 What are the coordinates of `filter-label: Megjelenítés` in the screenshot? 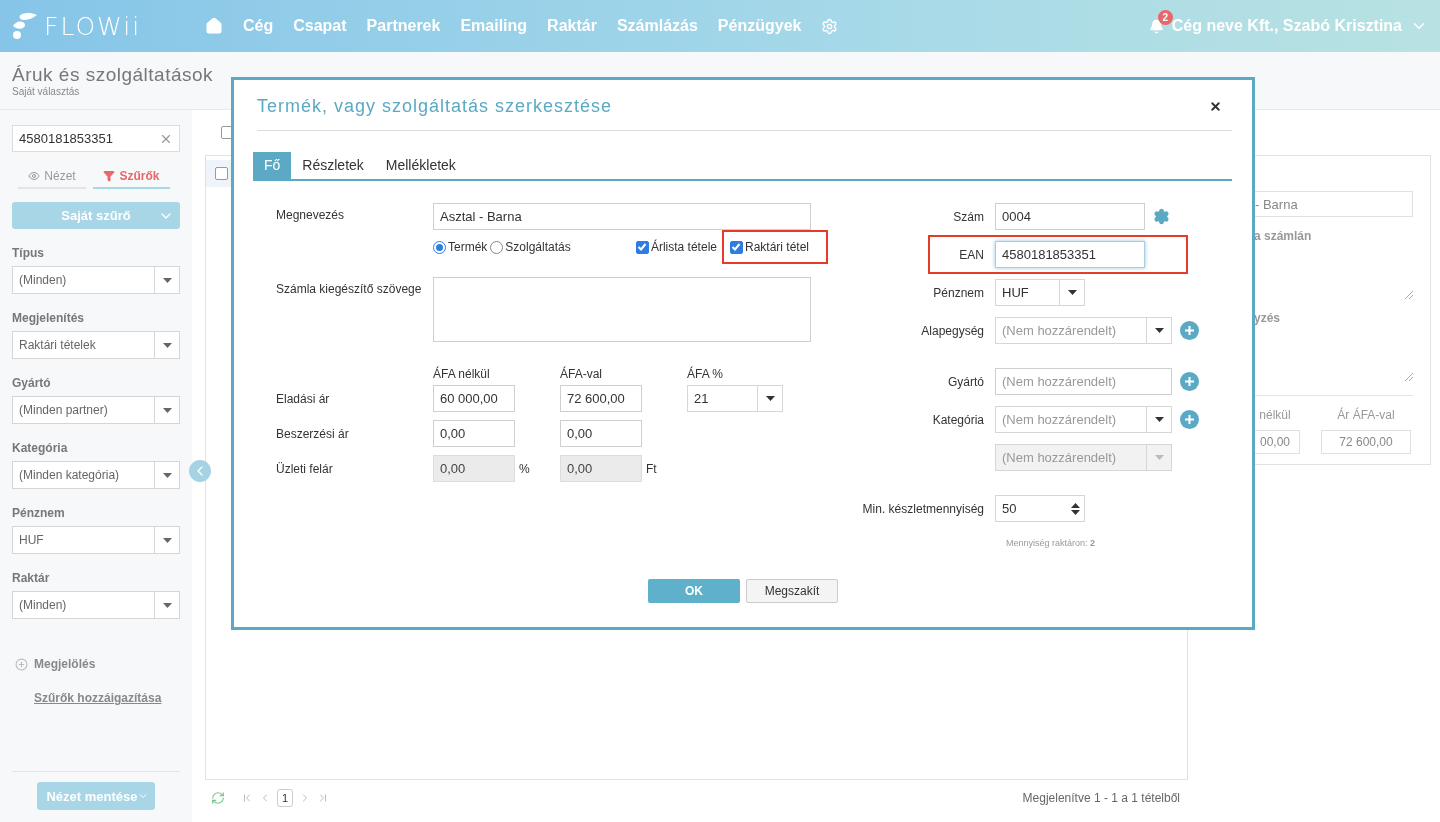 It's located at (49, 318).